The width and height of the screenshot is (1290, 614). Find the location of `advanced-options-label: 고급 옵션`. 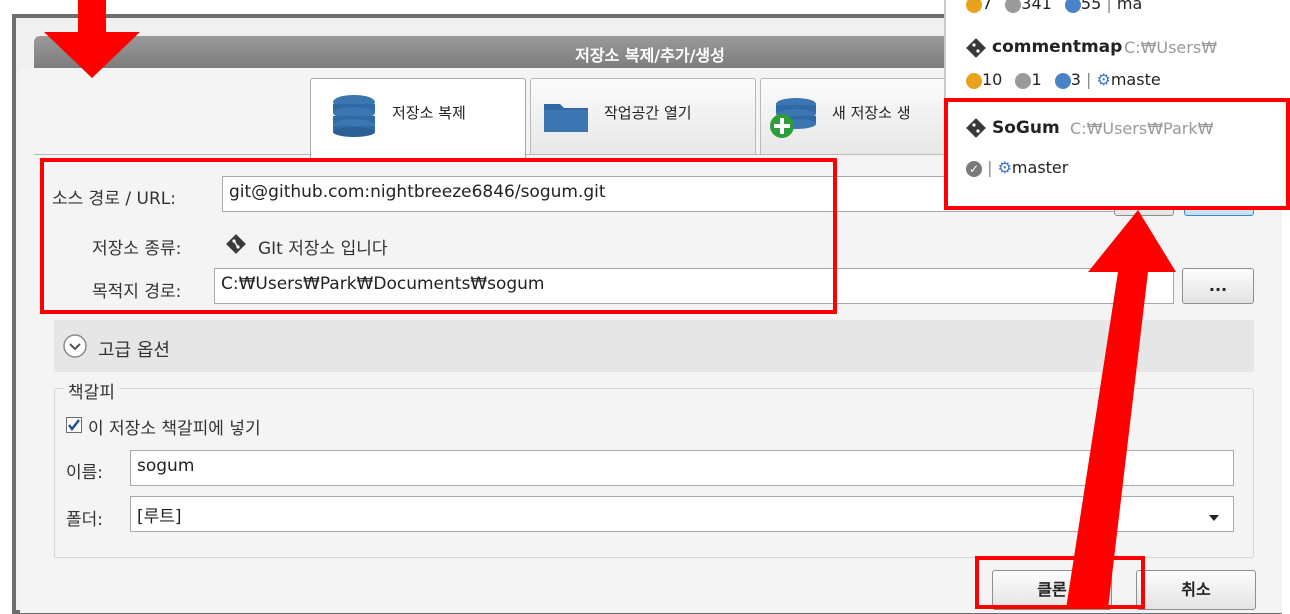

advanced-options-label: 고급 옵션 is located at coordinates (134, 350).